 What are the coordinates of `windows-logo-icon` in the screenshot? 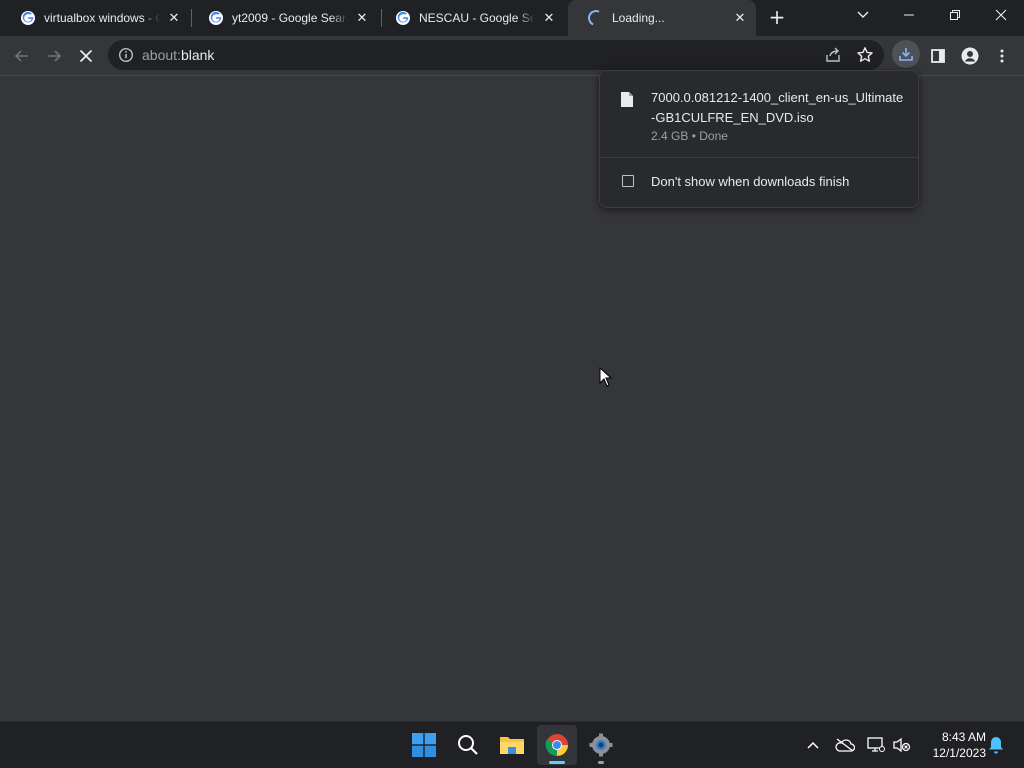 It's located at (424, 745).